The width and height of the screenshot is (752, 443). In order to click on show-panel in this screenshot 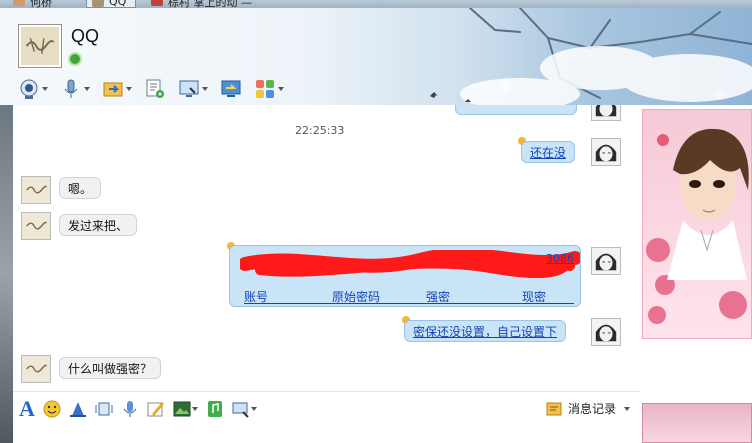, I will do `click(696, 274)`.